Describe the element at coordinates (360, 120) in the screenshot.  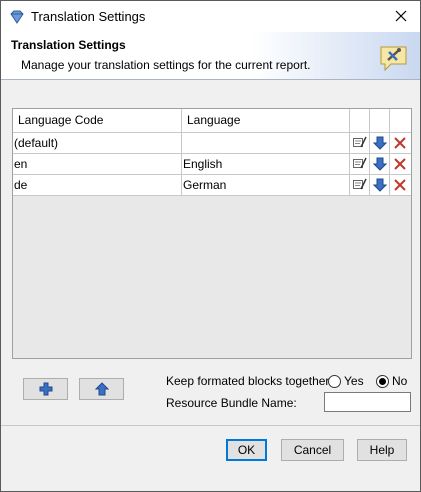
I see `column-header-edit` at that location.